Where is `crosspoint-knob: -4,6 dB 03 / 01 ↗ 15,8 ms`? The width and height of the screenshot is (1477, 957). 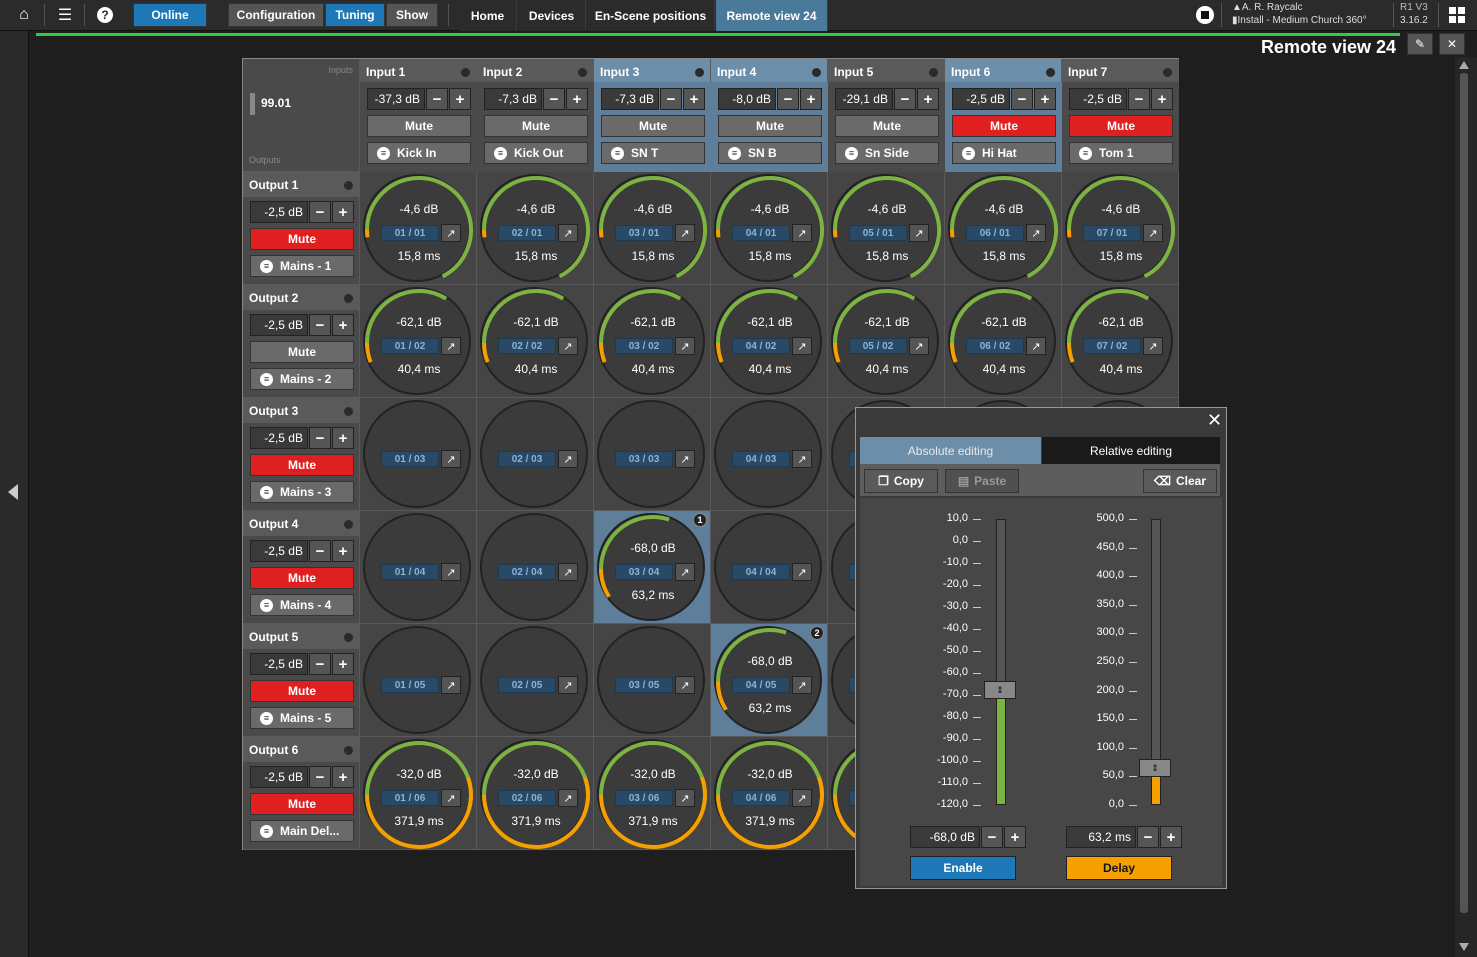 crosspoint-knob: -4,6 dB 03 / 01 ↗ 15,8 ms is located at coordinates (652, 228).